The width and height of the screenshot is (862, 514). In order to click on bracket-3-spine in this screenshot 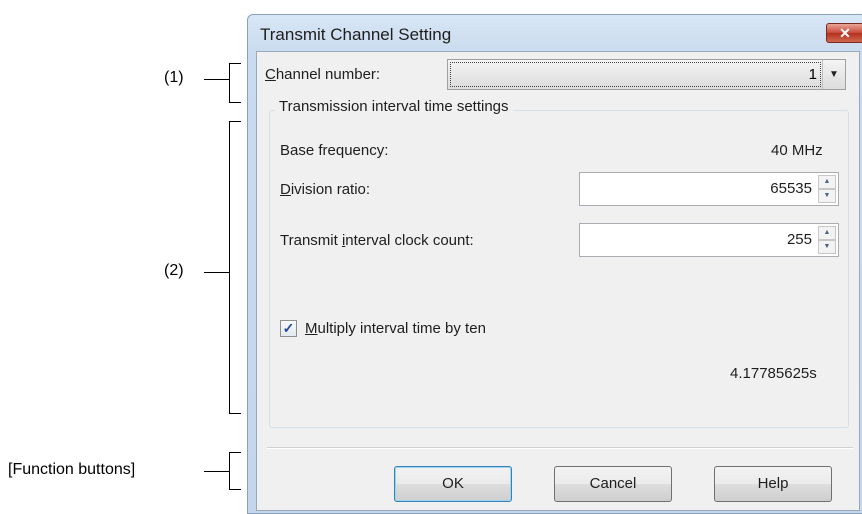, I will do `click(229, 471)`.